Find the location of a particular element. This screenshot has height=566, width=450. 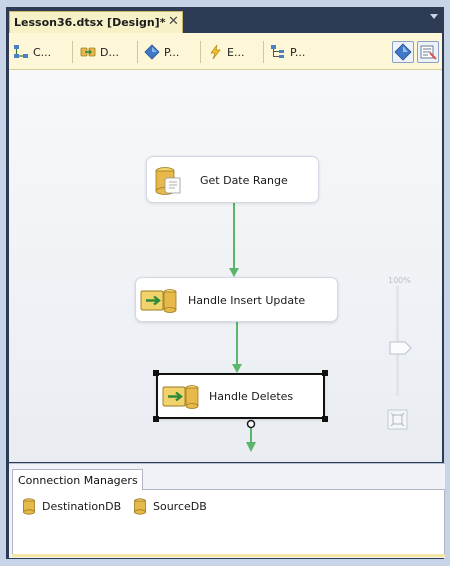

zoom-slider-thumb is located at coordinates (400, 348).